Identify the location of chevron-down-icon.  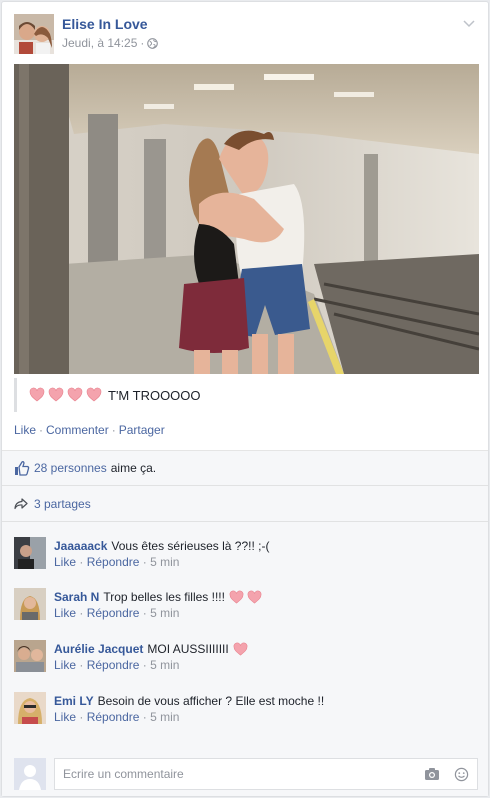
(469, 23).